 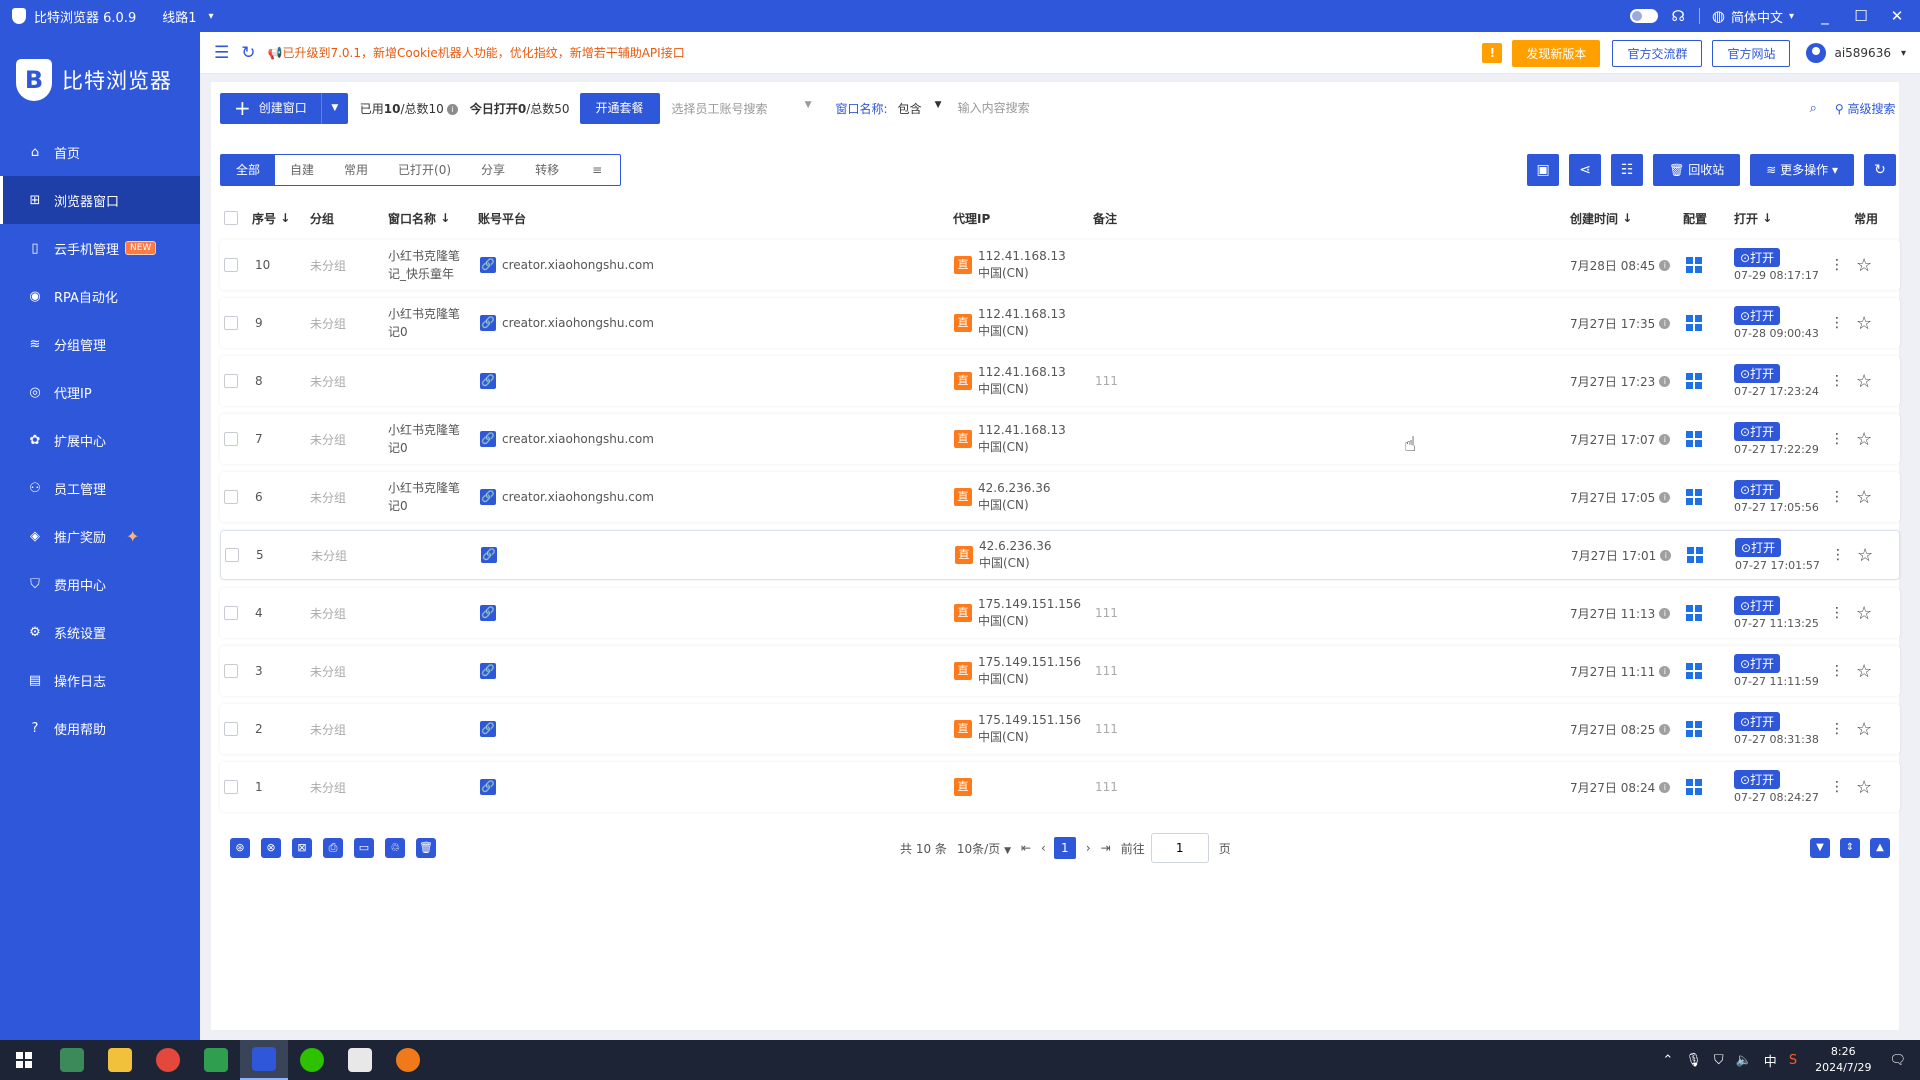 I want to click on select-all-icon: ⊛, so click(x=240, y=848).